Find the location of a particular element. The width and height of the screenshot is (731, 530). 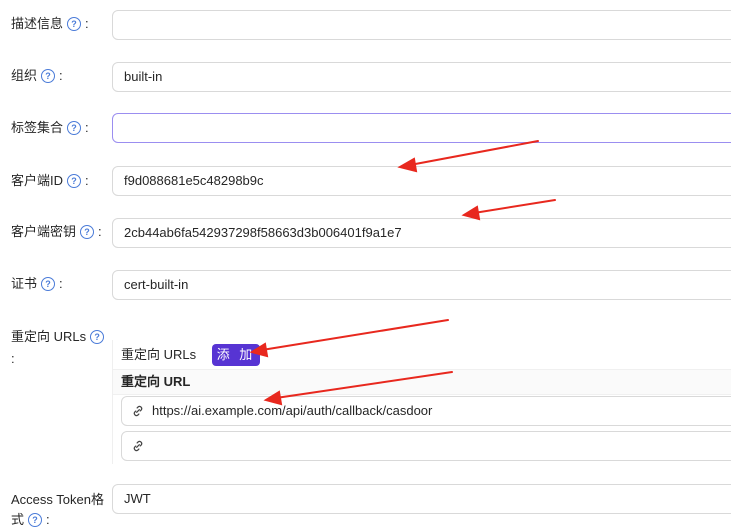

description-label: 描述信息?: is located at coordinates (50, 24).